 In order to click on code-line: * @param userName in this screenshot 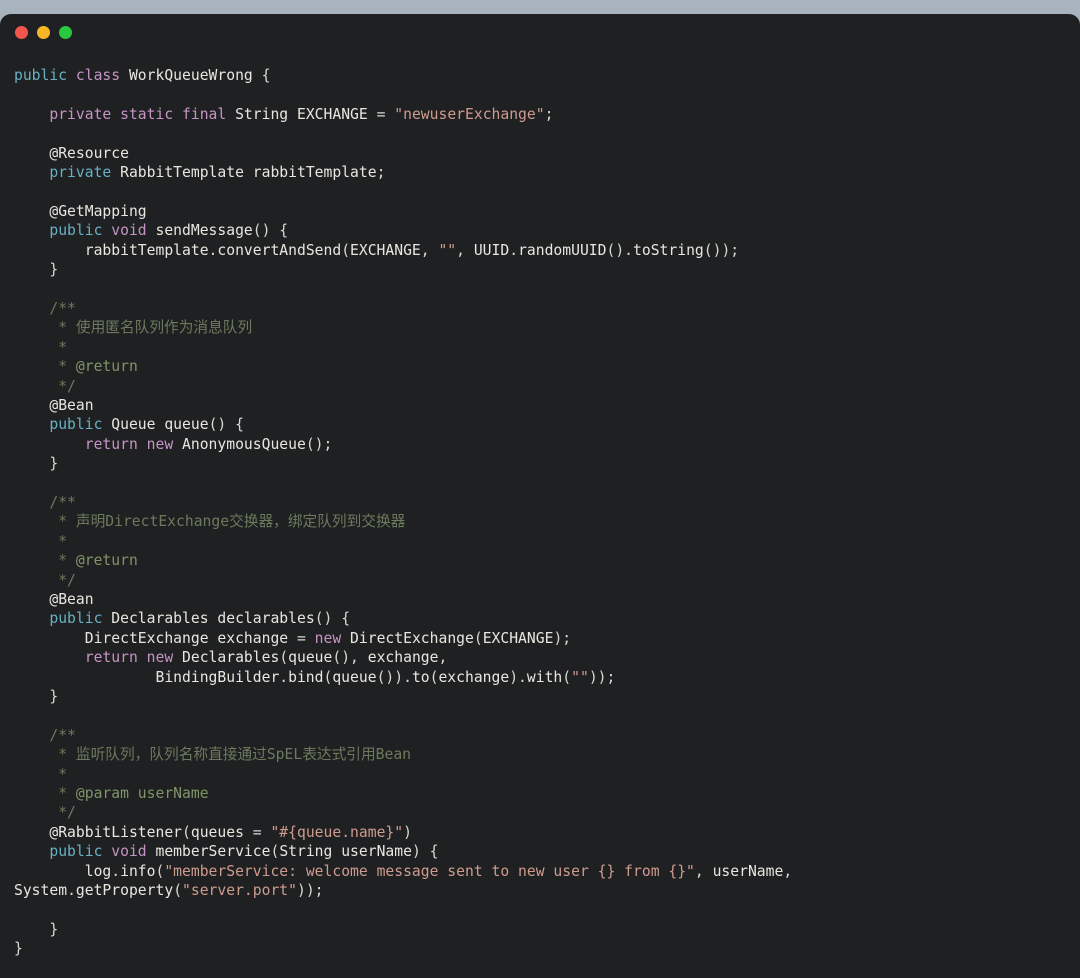, I will do `click(133, 794)`.